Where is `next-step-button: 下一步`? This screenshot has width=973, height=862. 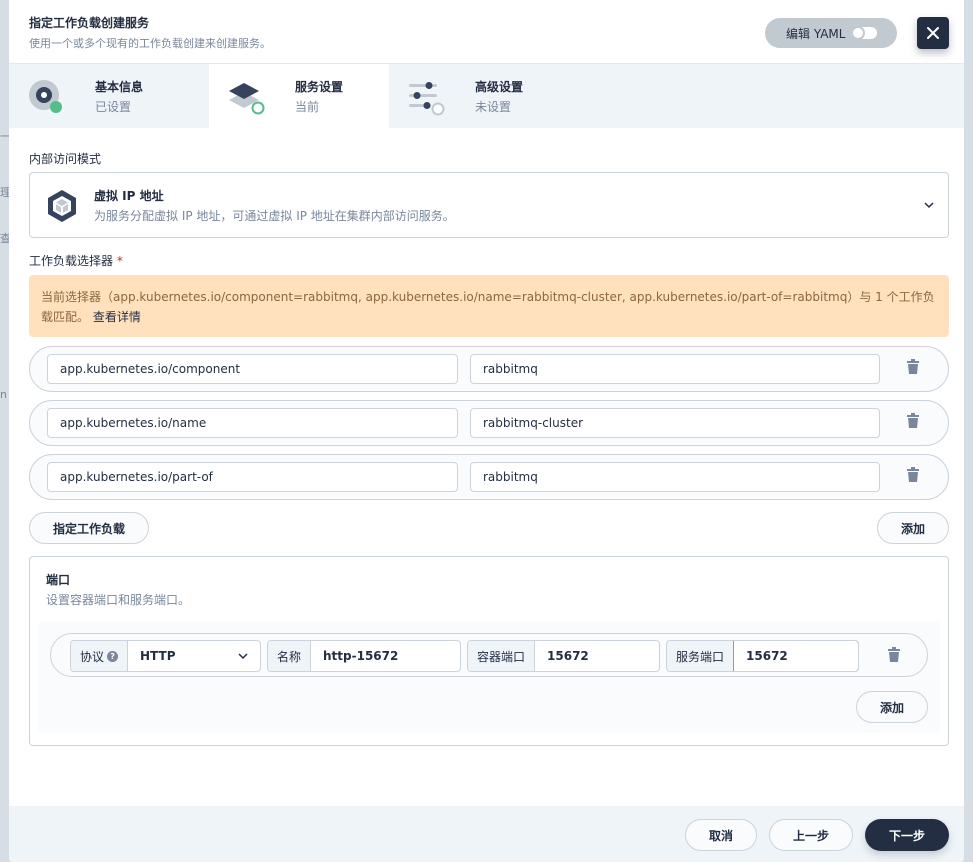
next-step-button: 下一步 is located at coordinates (907, 835).